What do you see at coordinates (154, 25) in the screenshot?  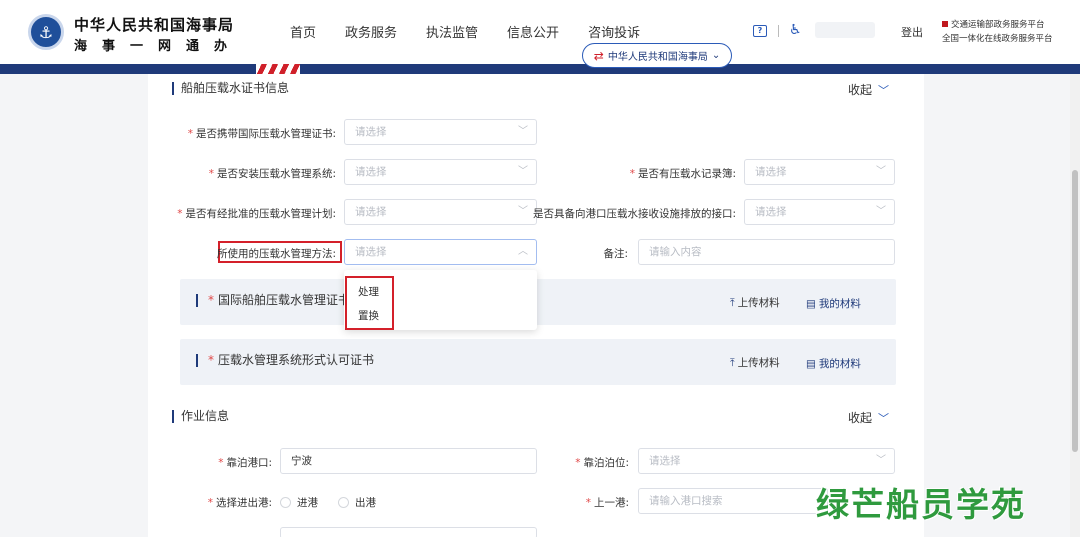 I see `brand-title: 中华人民共和国海事局` at bounding box center [154, 25].